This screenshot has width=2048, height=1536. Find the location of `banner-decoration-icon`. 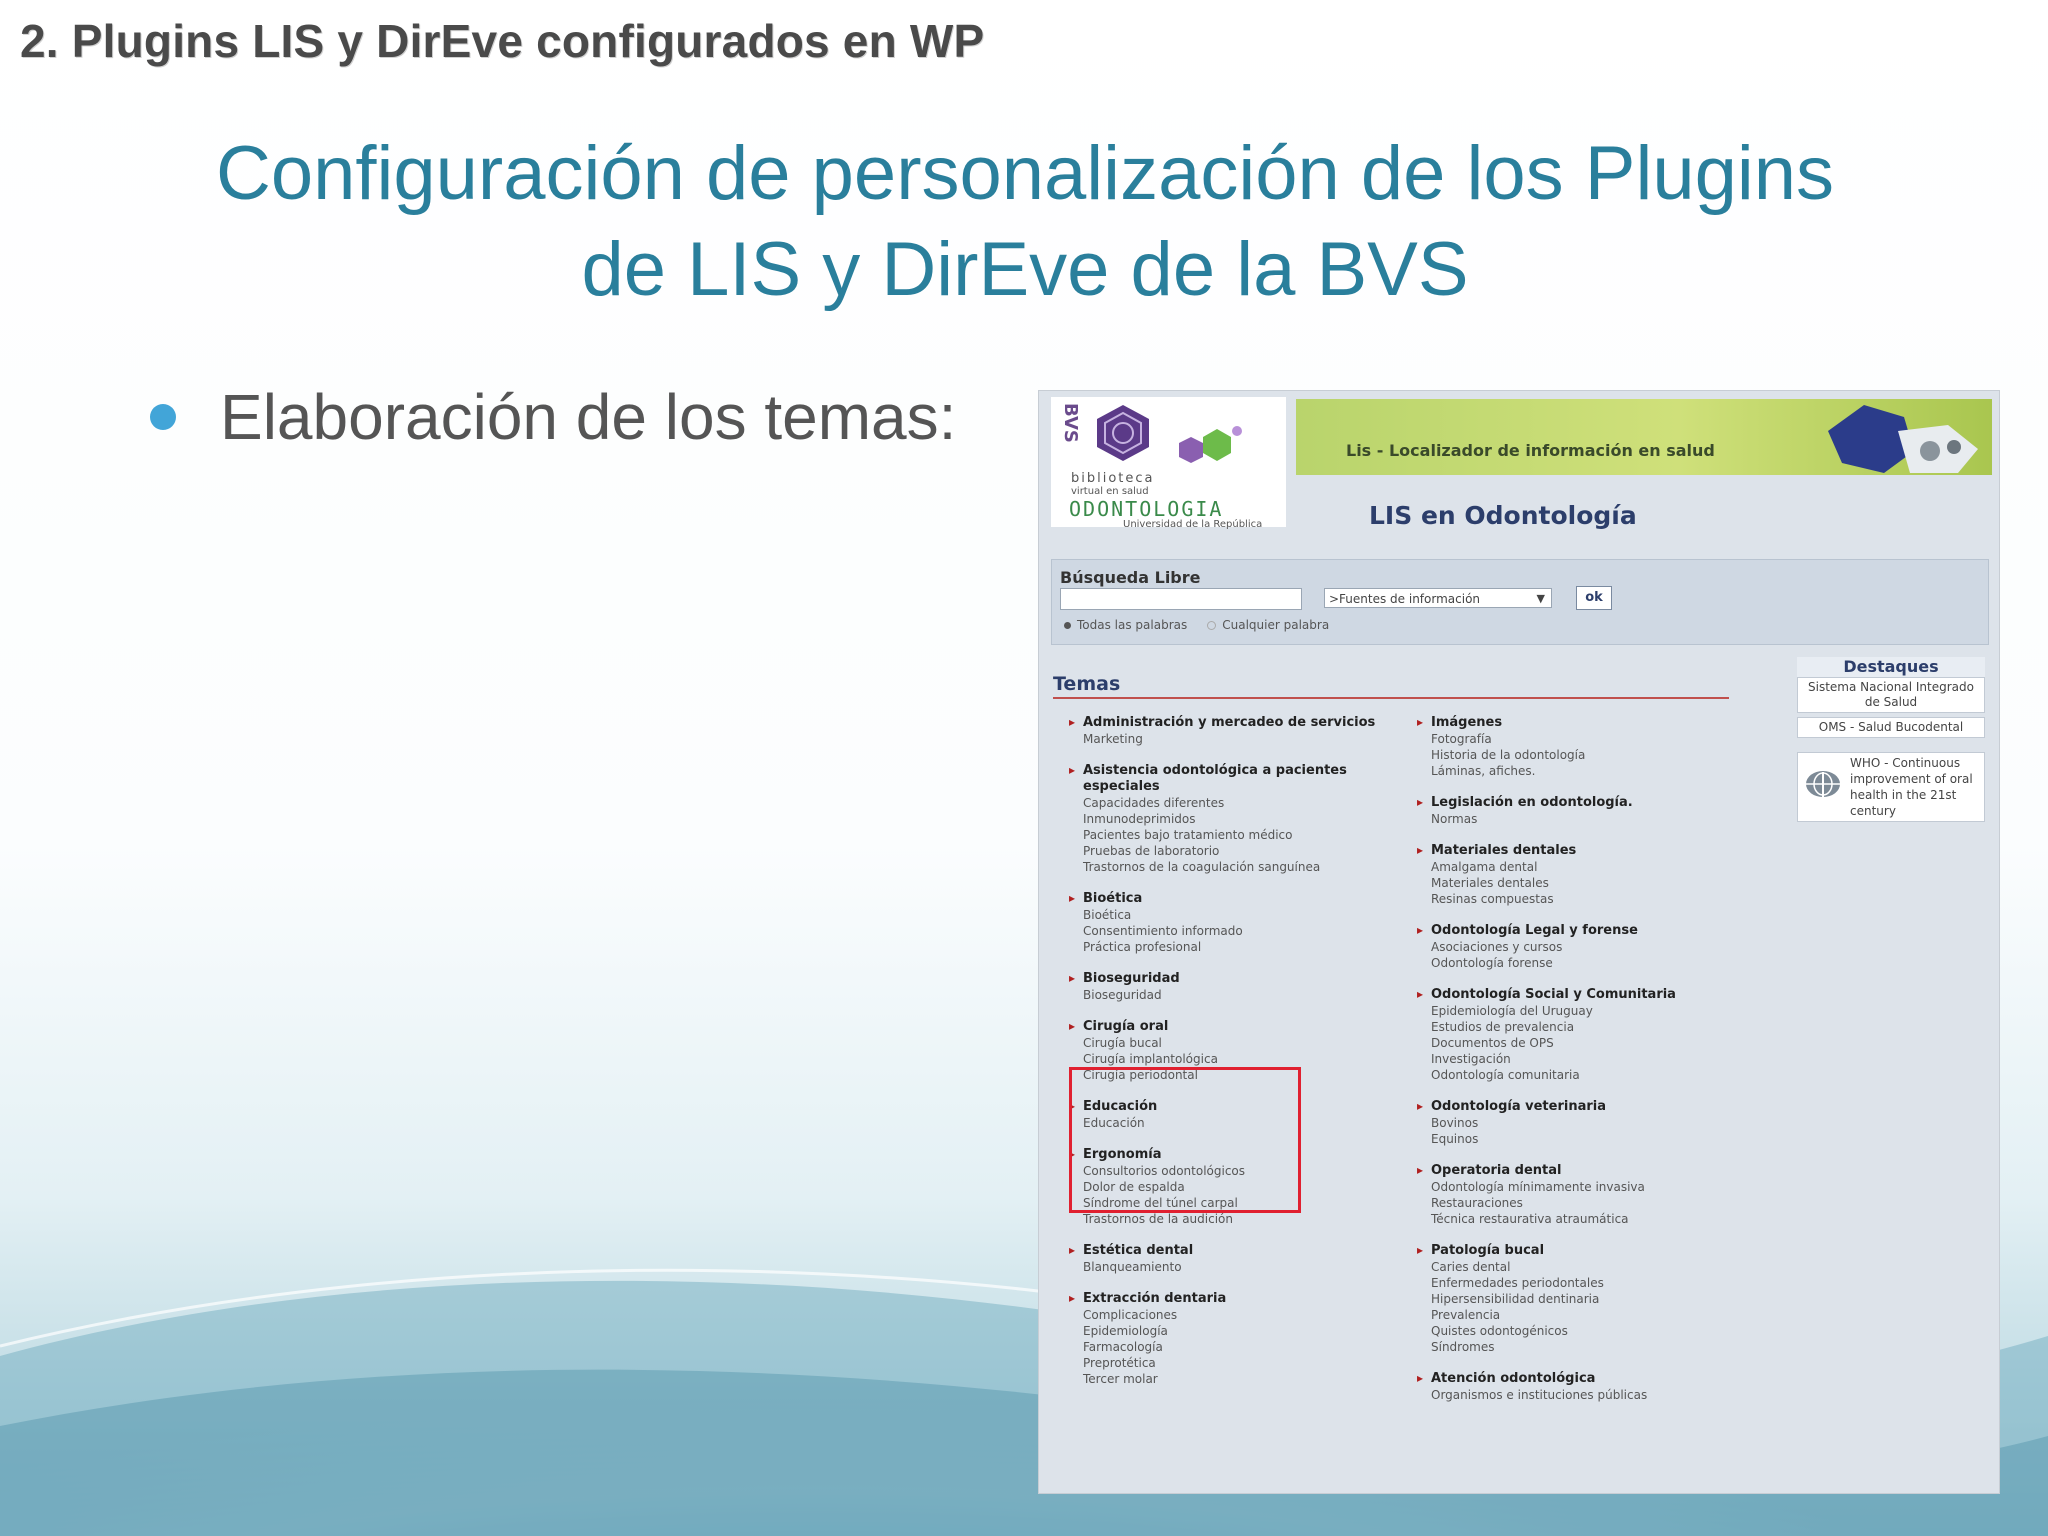

banner-decoration-icon is located at coordinates (1903, 439).